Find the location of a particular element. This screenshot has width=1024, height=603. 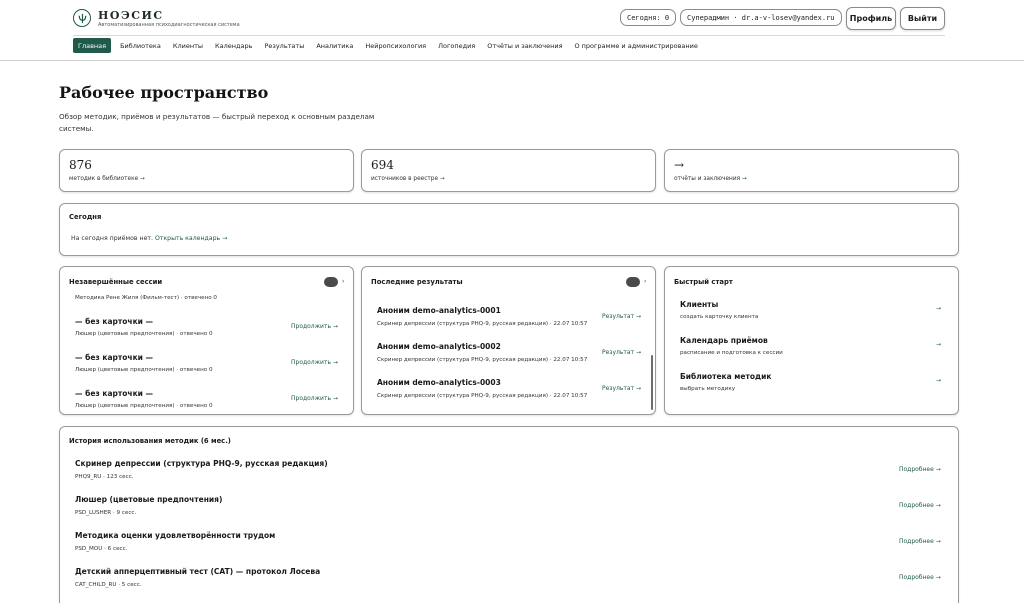

nav-about-admin: О программе и администрирование is located at coordinates (635, 45).